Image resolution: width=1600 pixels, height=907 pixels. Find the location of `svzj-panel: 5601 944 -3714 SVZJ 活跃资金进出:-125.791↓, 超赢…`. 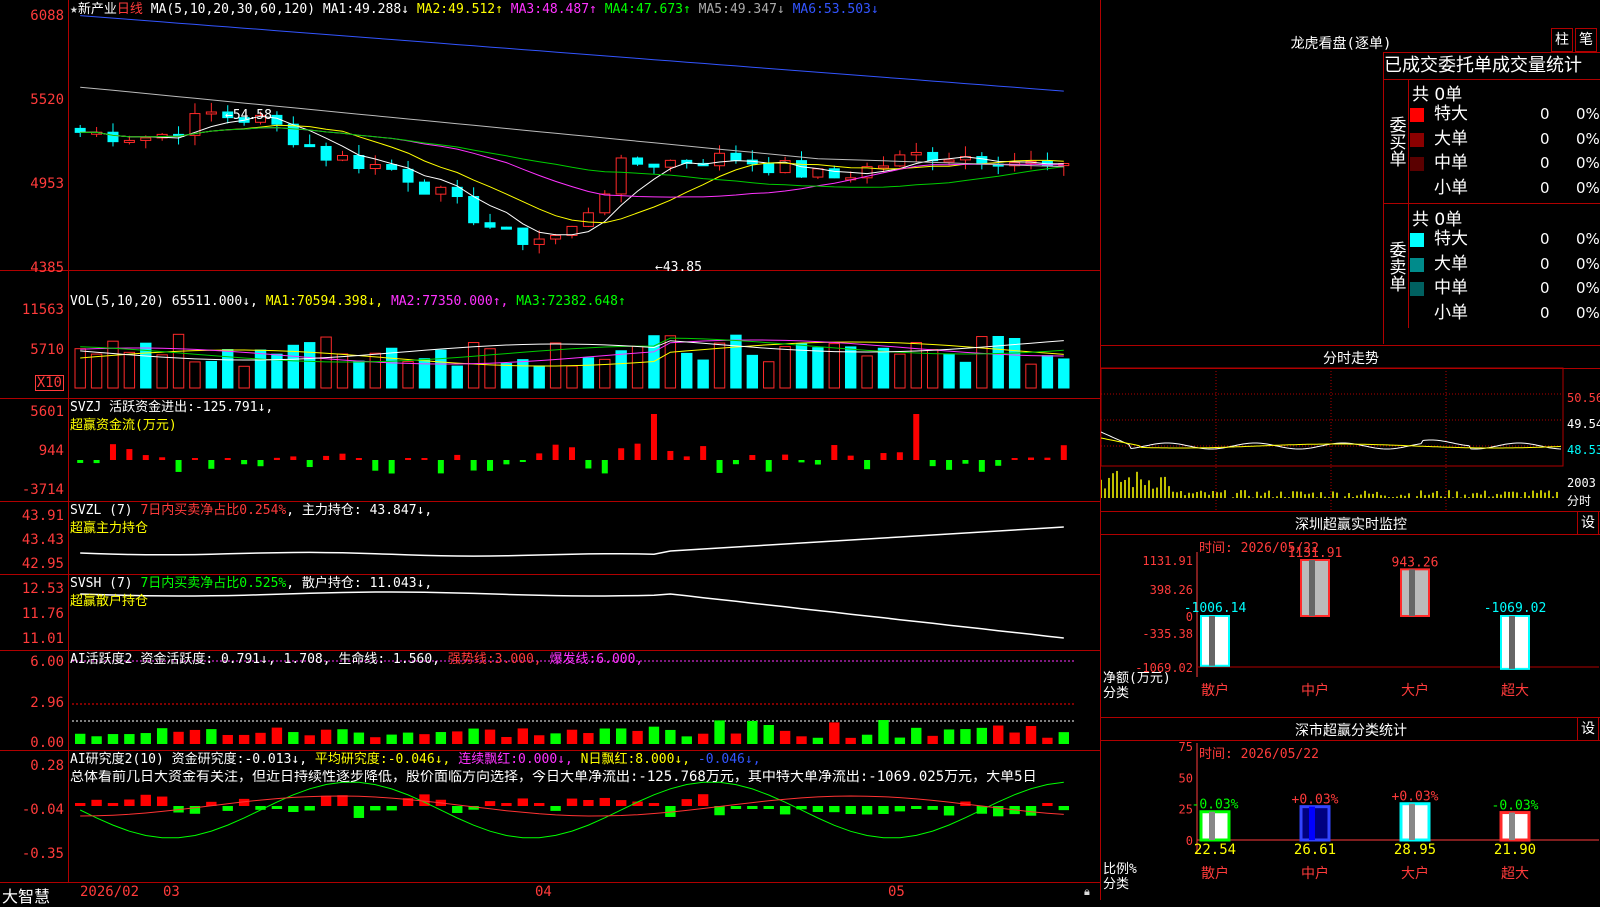

svzj-panel: 5601 944 -3714 SVZJ 活跃资金进出:-125.791↓, 超赢… is located at coordinates (550, 450).